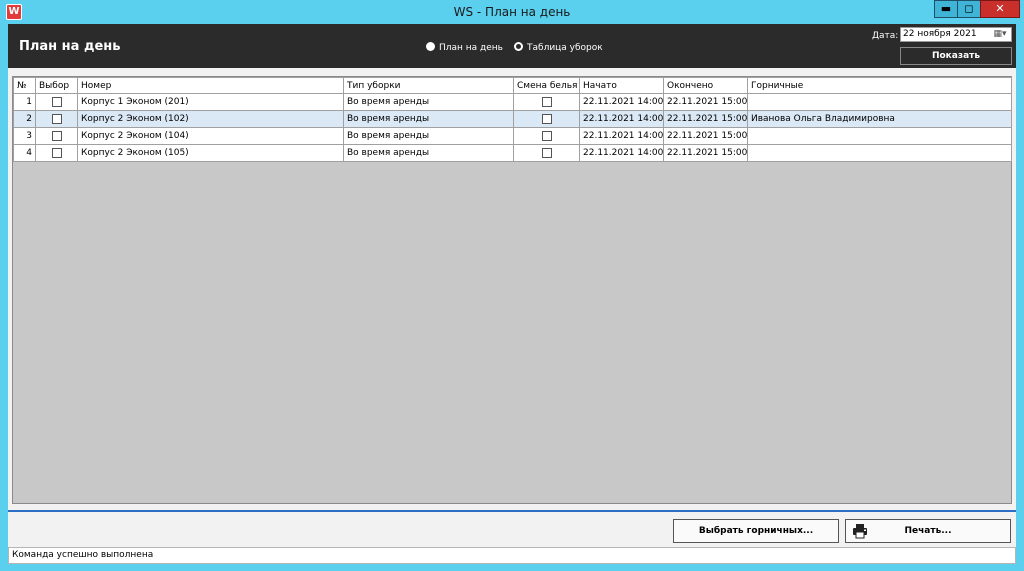  Describe the element at coordinates (471, 48) in the screenshot. I see `radio-plan-day-label: План на день` at that location.